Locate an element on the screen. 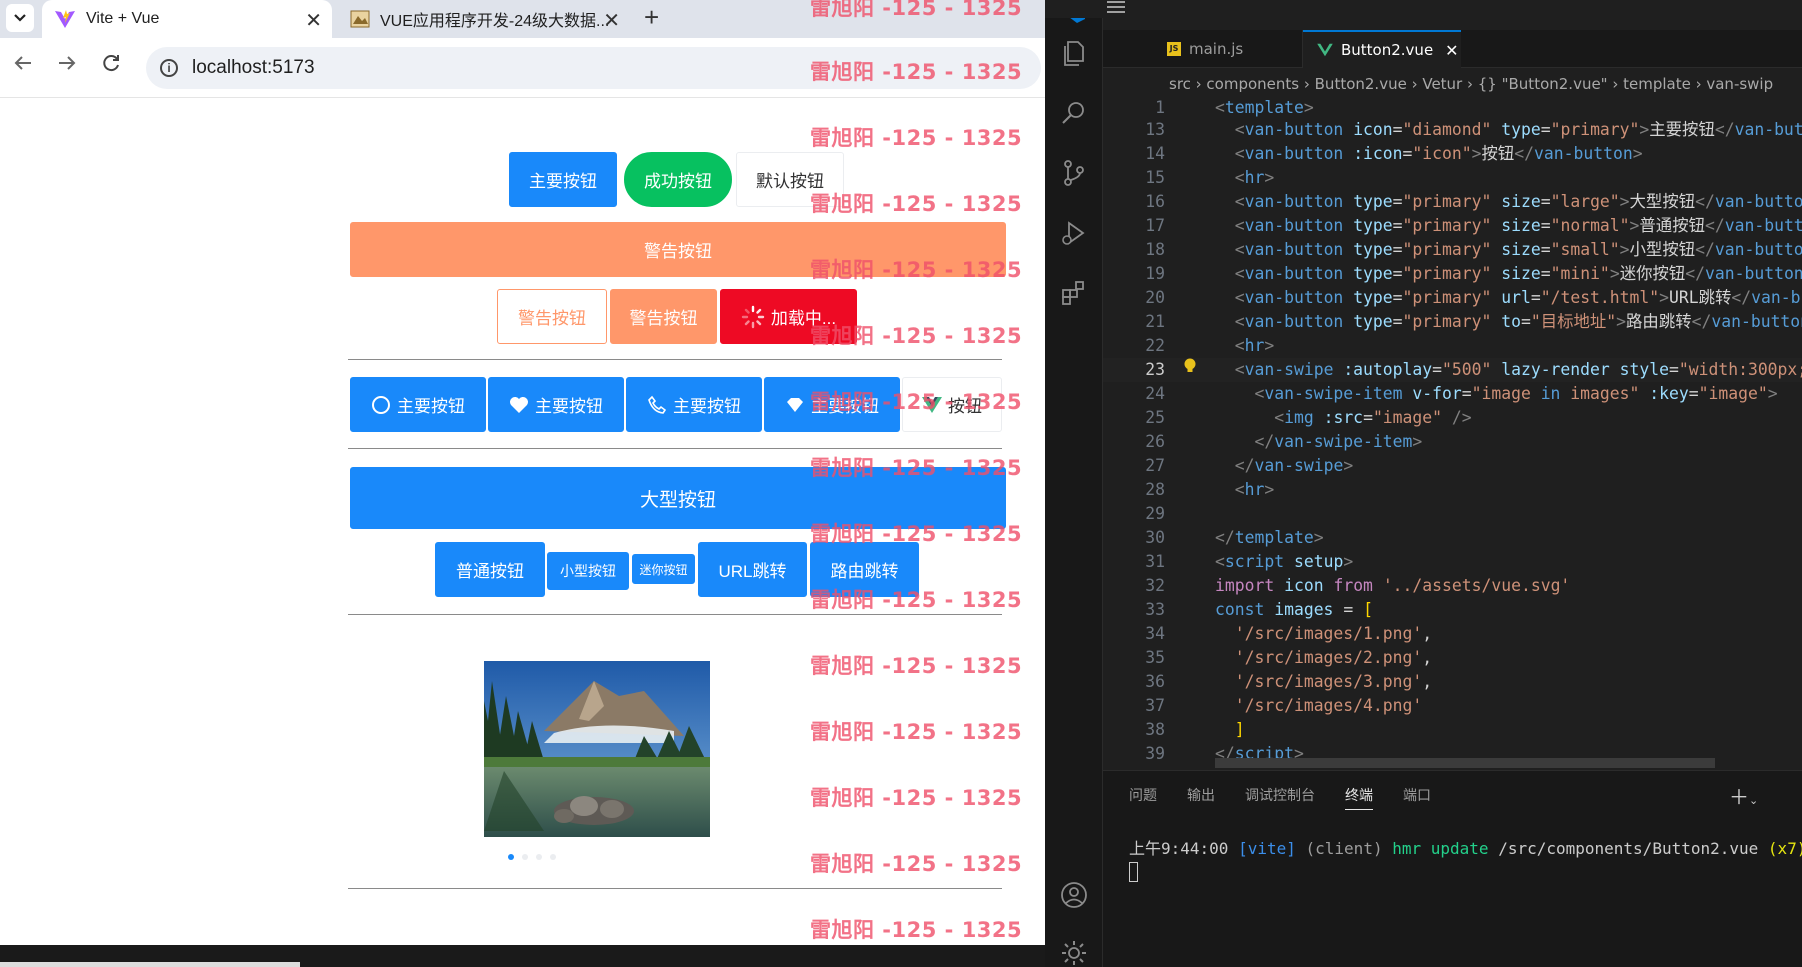 This screenshot has height=967, width=1802. terminal-path: /src/components/Button2.vue is located at coordinates (1628, 848).